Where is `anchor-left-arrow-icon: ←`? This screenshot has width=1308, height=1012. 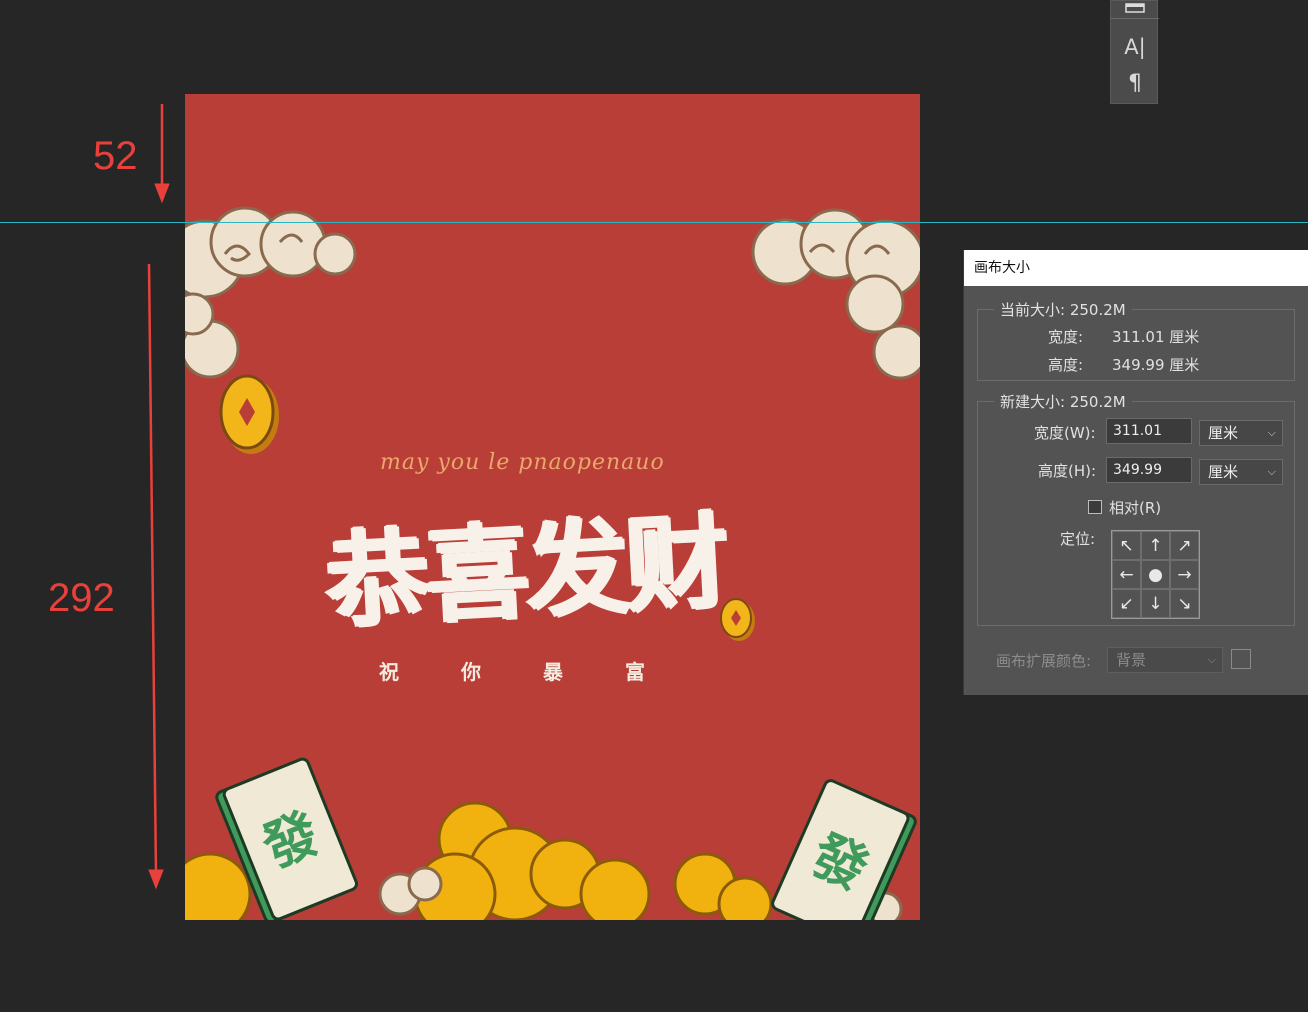
anchor-left-arrow-icon: ← is located at coordinates (1126, 574).